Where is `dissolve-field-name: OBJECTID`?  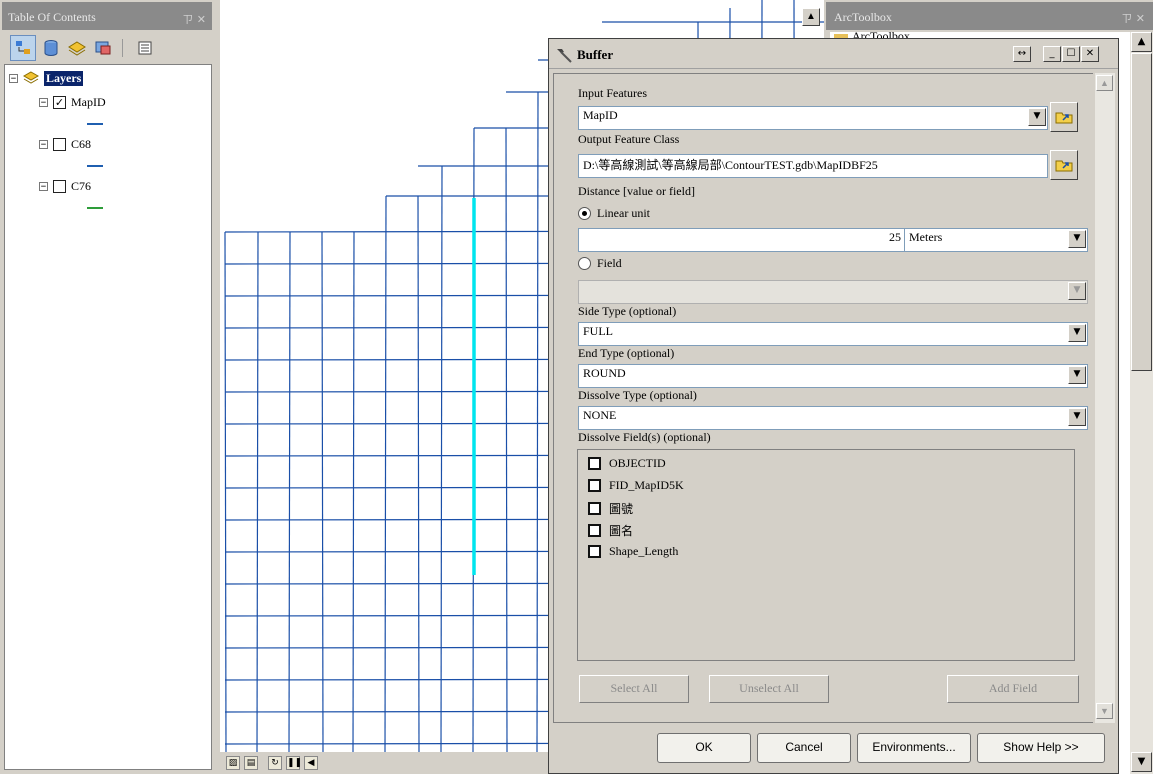
dissolve-field-name: OBJECTID is located at coordinates (637, 463).